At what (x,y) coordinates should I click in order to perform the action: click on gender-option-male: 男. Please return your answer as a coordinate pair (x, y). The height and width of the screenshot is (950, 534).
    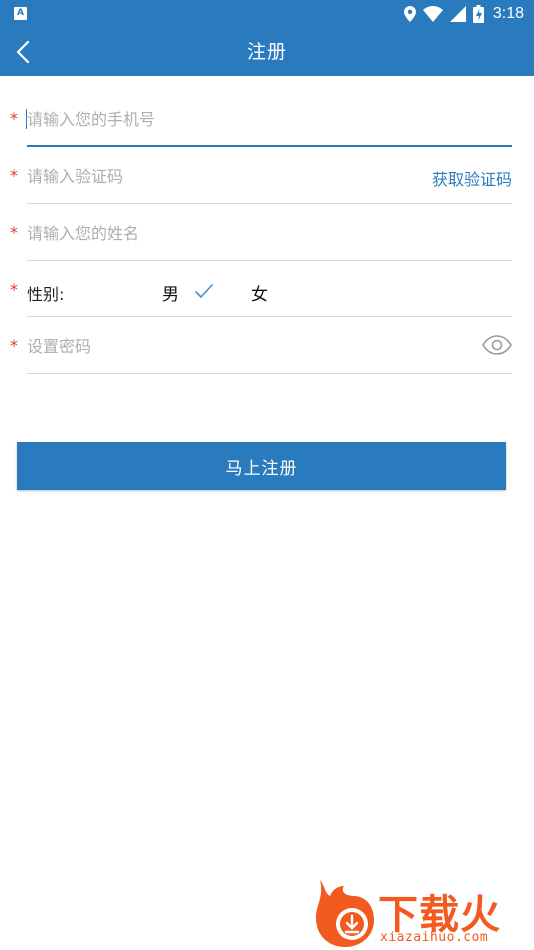
    Looking at the image, I should click on (170, 292).